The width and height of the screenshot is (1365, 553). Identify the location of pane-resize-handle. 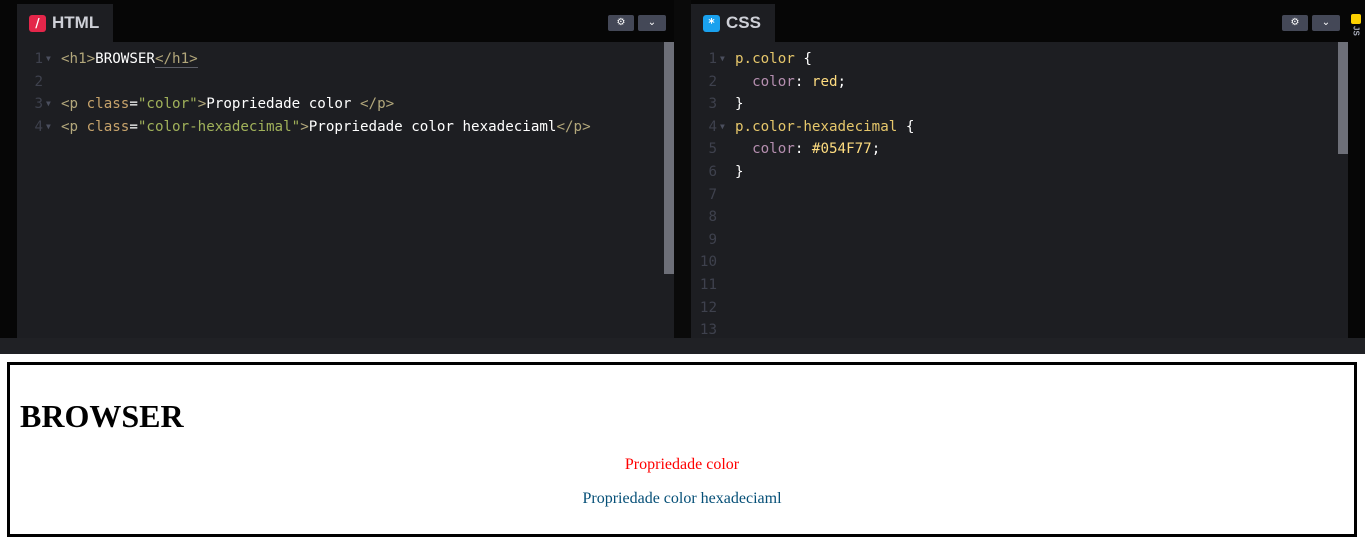
(682, 169).